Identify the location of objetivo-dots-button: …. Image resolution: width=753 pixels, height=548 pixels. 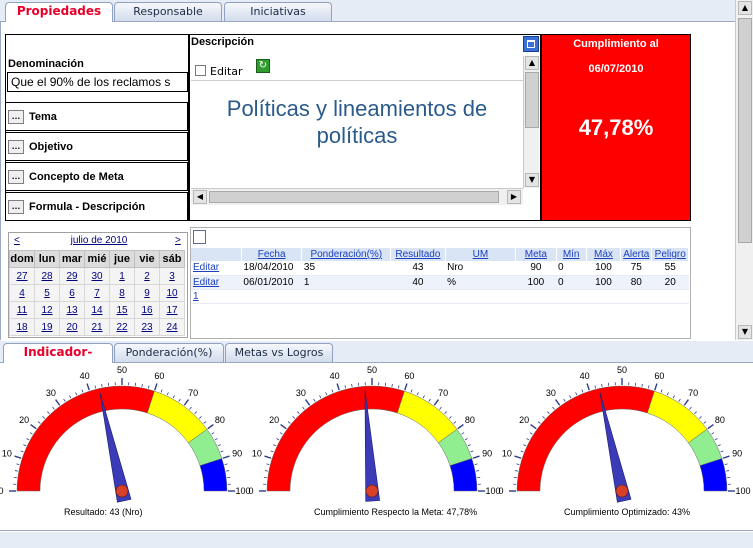
(16, 146).